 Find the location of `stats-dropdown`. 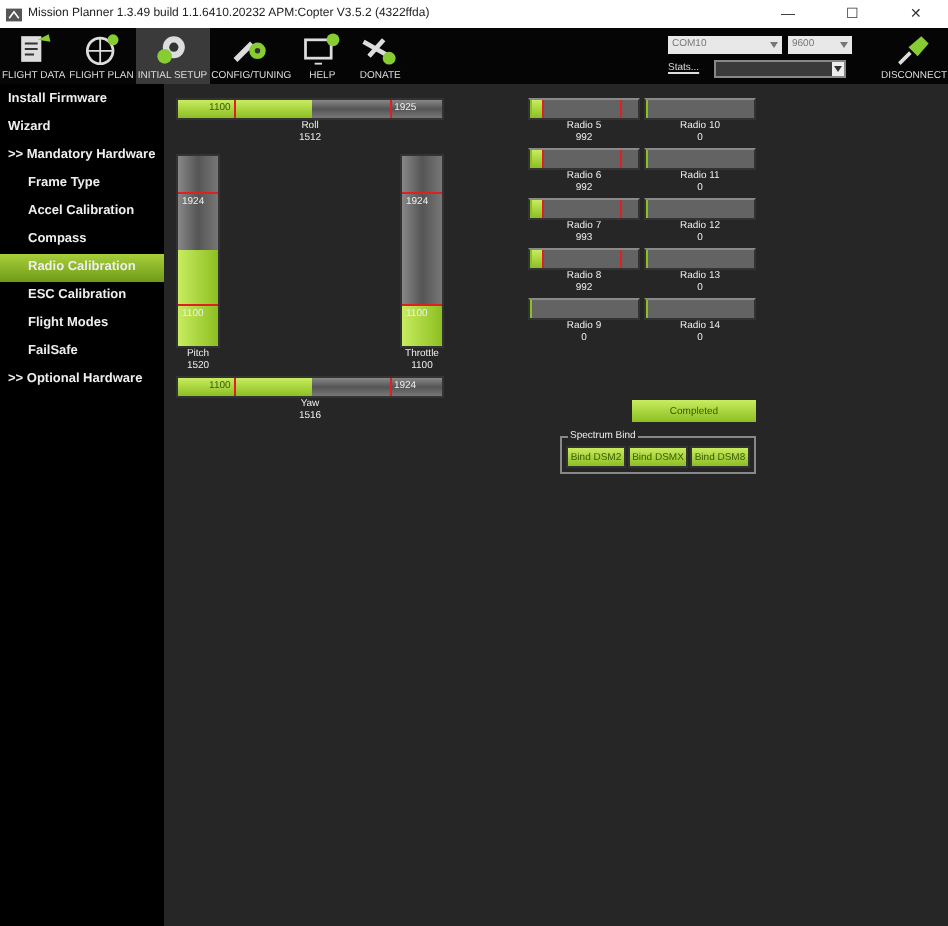

stats-dropdown is located at coordinates (780, 68).